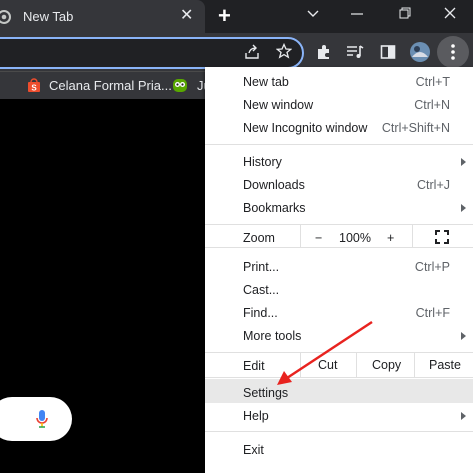 The image size is (473, 473). Describe the element at coordinates (325, 352) in the screenshot. I see `annotation-arrow` at that location.